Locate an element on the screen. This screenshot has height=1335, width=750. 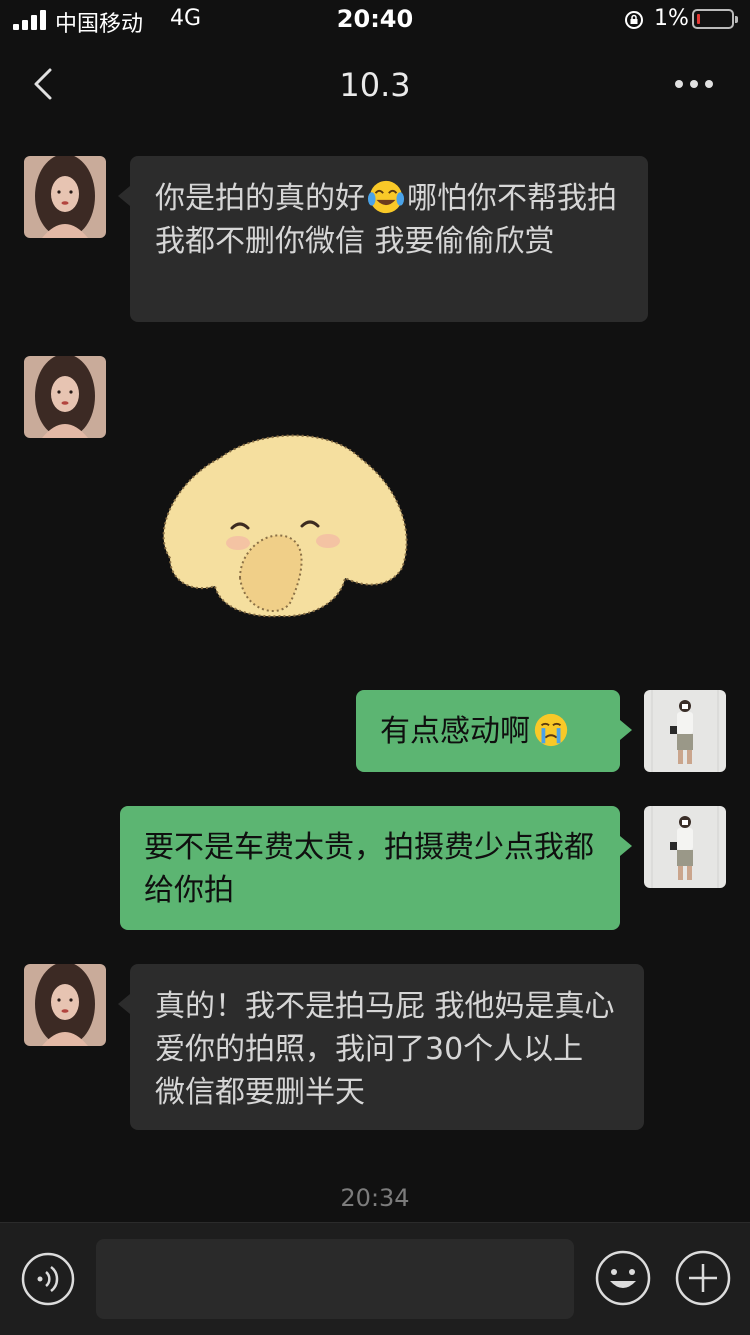
chat-header: 10.3 is located at coordinates (375, 85).